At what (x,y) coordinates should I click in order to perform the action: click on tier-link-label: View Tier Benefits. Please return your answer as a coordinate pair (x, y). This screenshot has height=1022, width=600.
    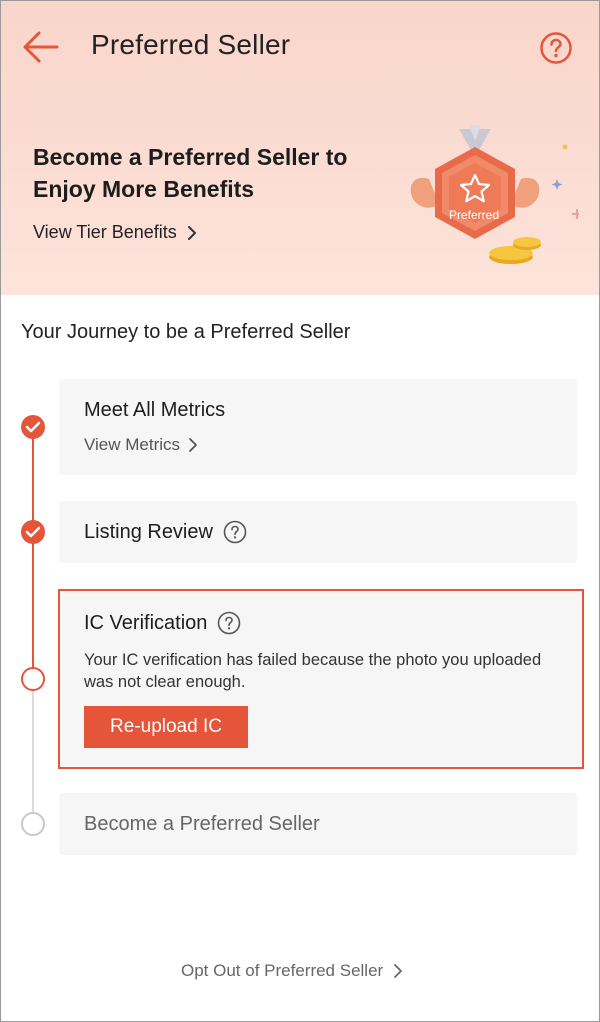
    Looking at the image, I should click on (105, 232).